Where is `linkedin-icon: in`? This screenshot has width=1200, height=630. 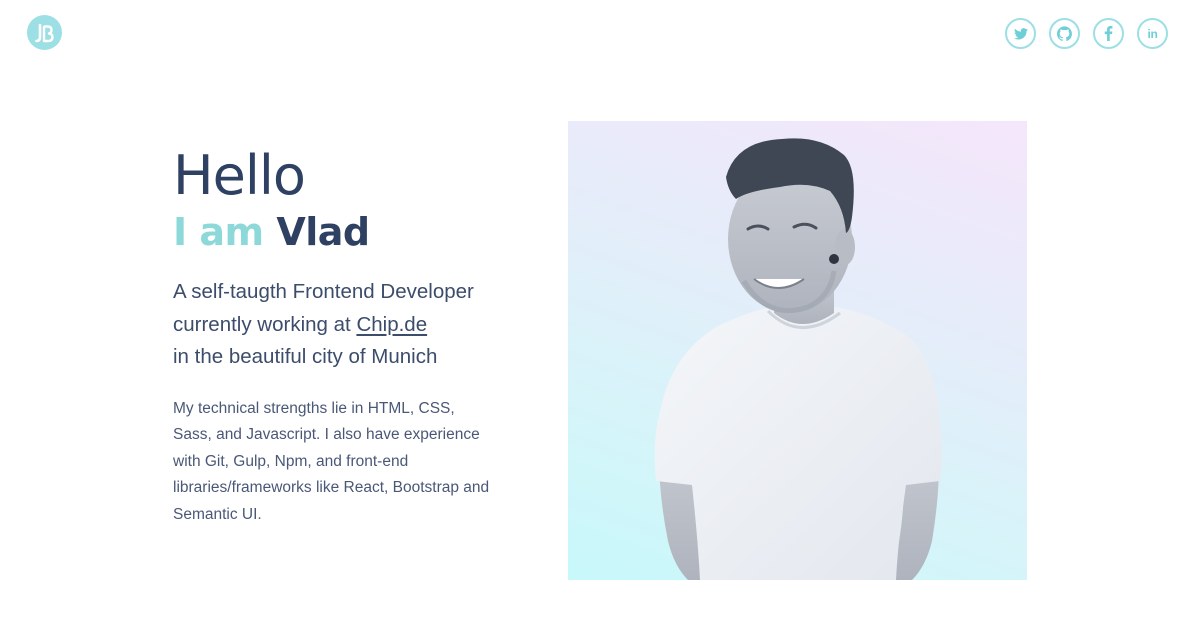 linkedin-icon: in is located at coordinates (1152, 33).